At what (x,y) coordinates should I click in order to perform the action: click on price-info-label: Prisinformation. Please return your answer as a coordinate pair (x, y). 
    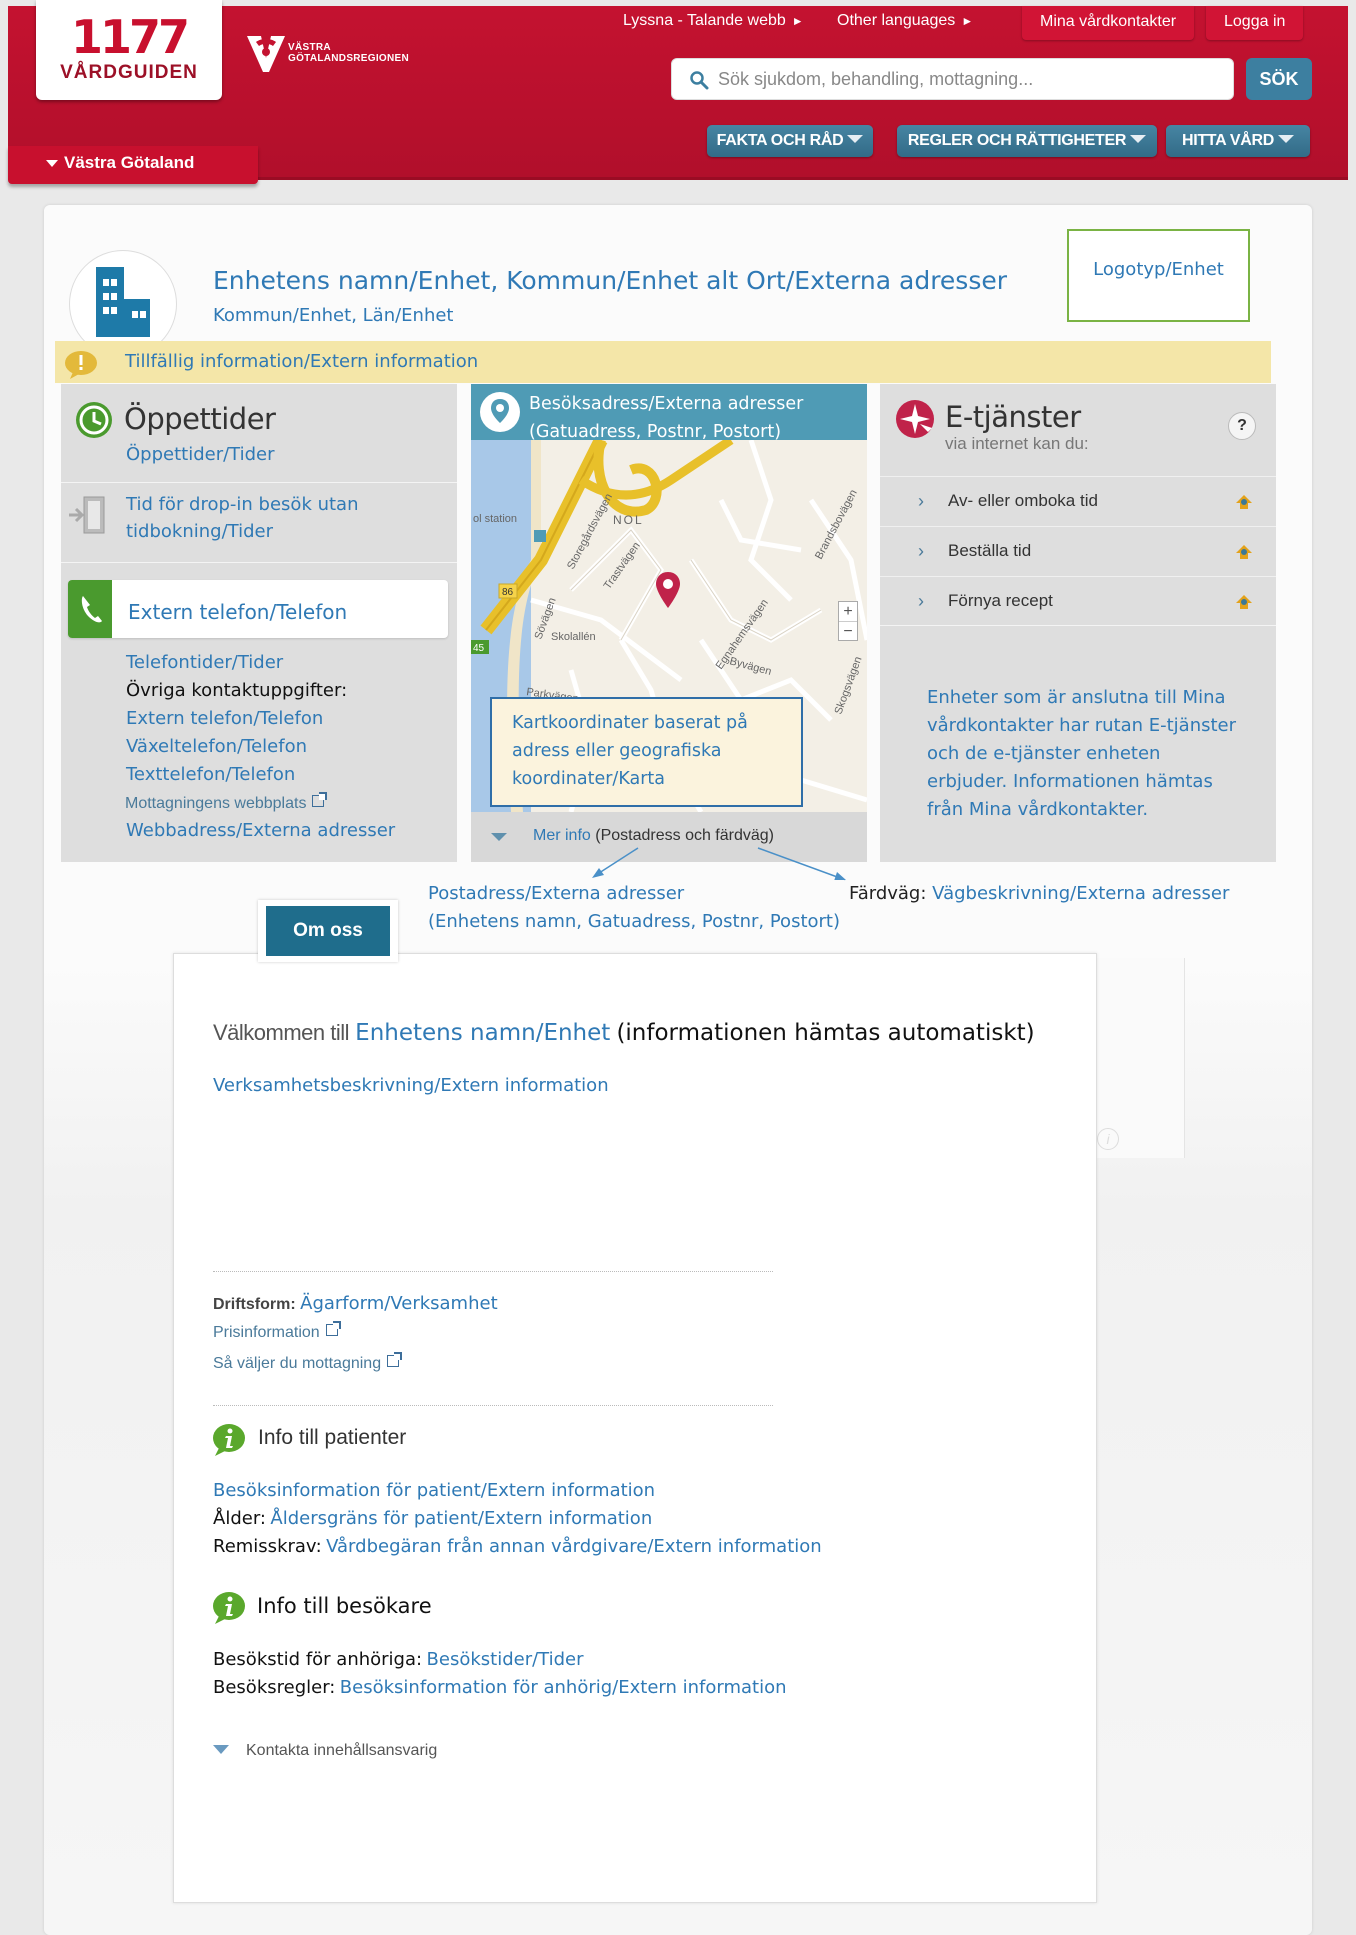
    Looking at the image, I should click on (266, 1332).